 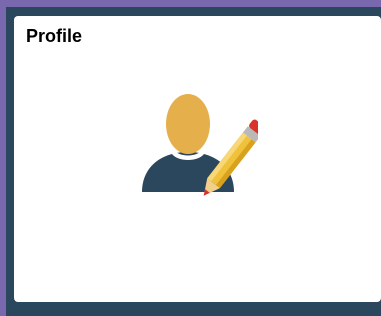 I want to click on window-frame-top, so click(x=190, y=3).